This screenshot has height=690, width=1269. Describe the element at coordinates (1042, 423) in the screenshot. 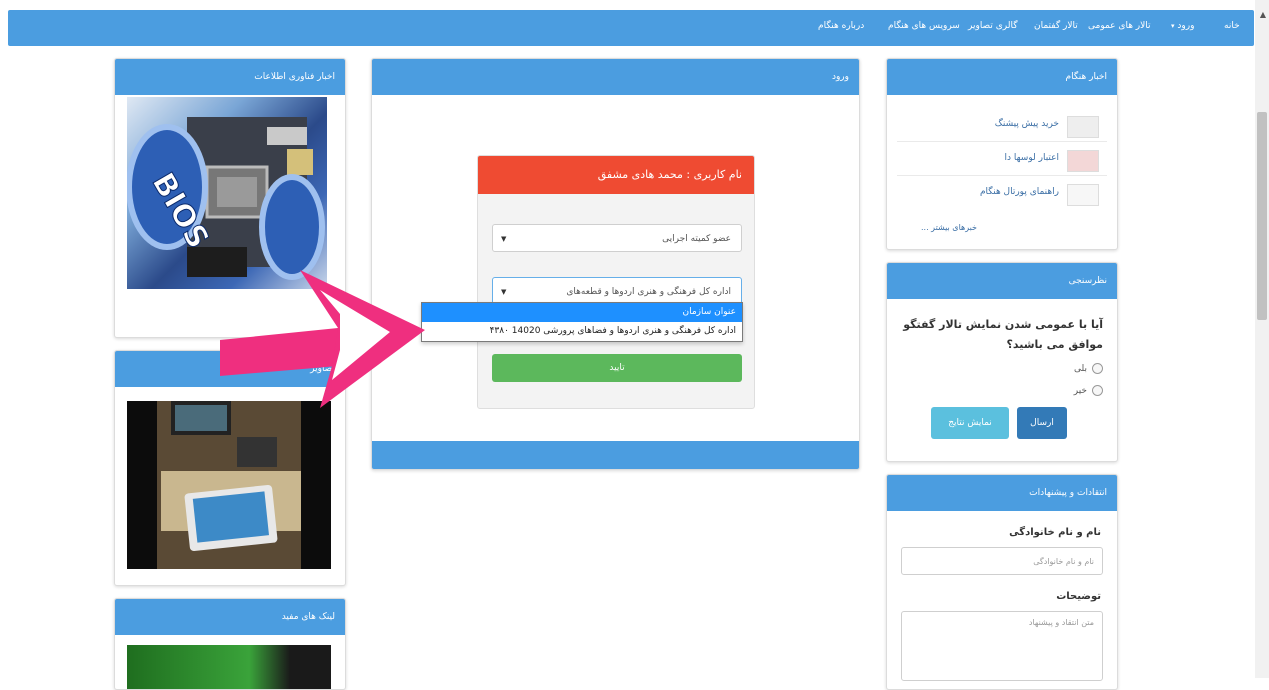

I see `send-button: ارسال` at that location.